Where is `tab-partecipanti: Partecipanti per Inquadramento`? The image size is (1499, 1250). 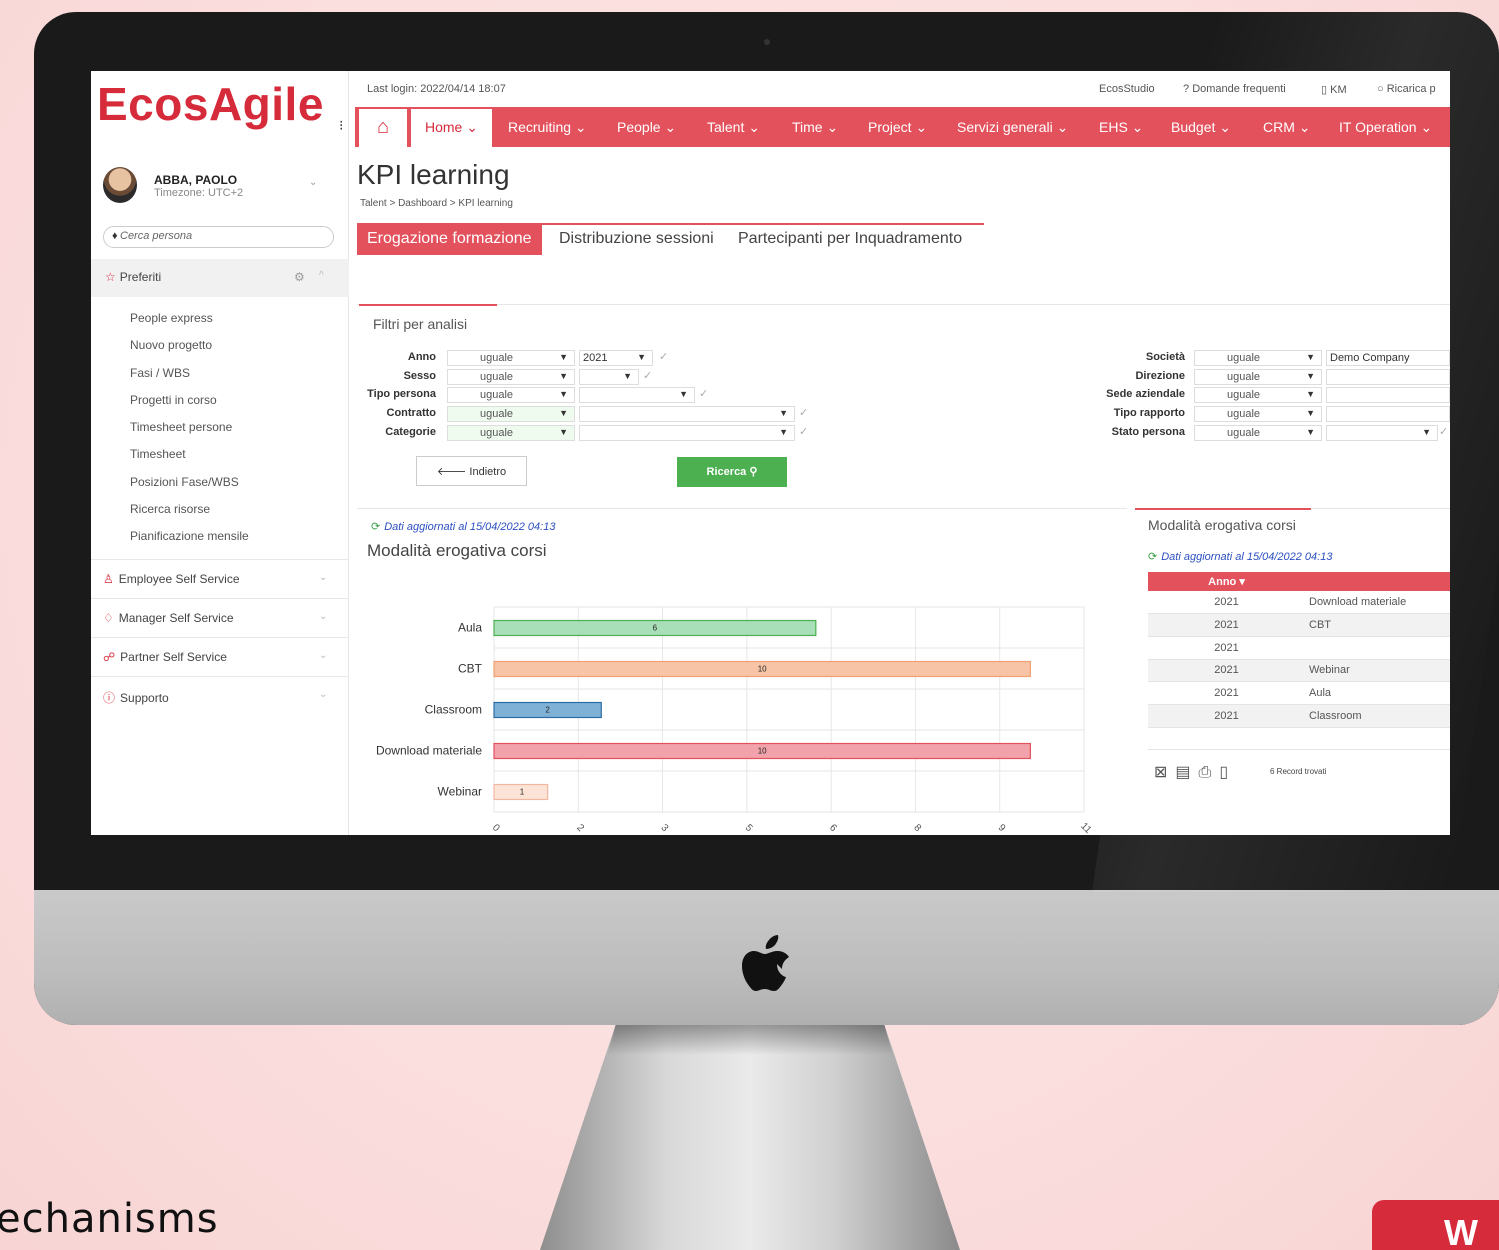
tab-partecipanti: Partecipanti per Inquadramento is located at coordinates (850, 239).